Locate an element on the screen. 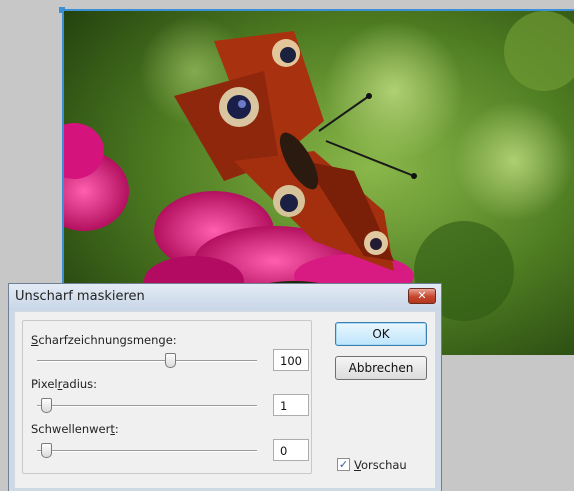 The height and width of the screenshot is (491, 574). threshold-slider-track is located at coordinates (147, 451).